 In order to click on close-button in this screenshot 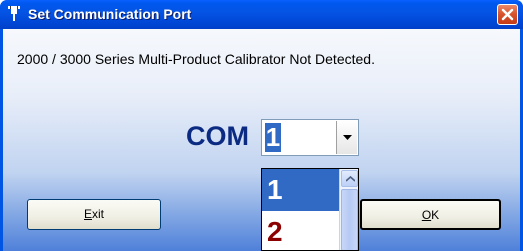, I will do `click(507, 14)`.